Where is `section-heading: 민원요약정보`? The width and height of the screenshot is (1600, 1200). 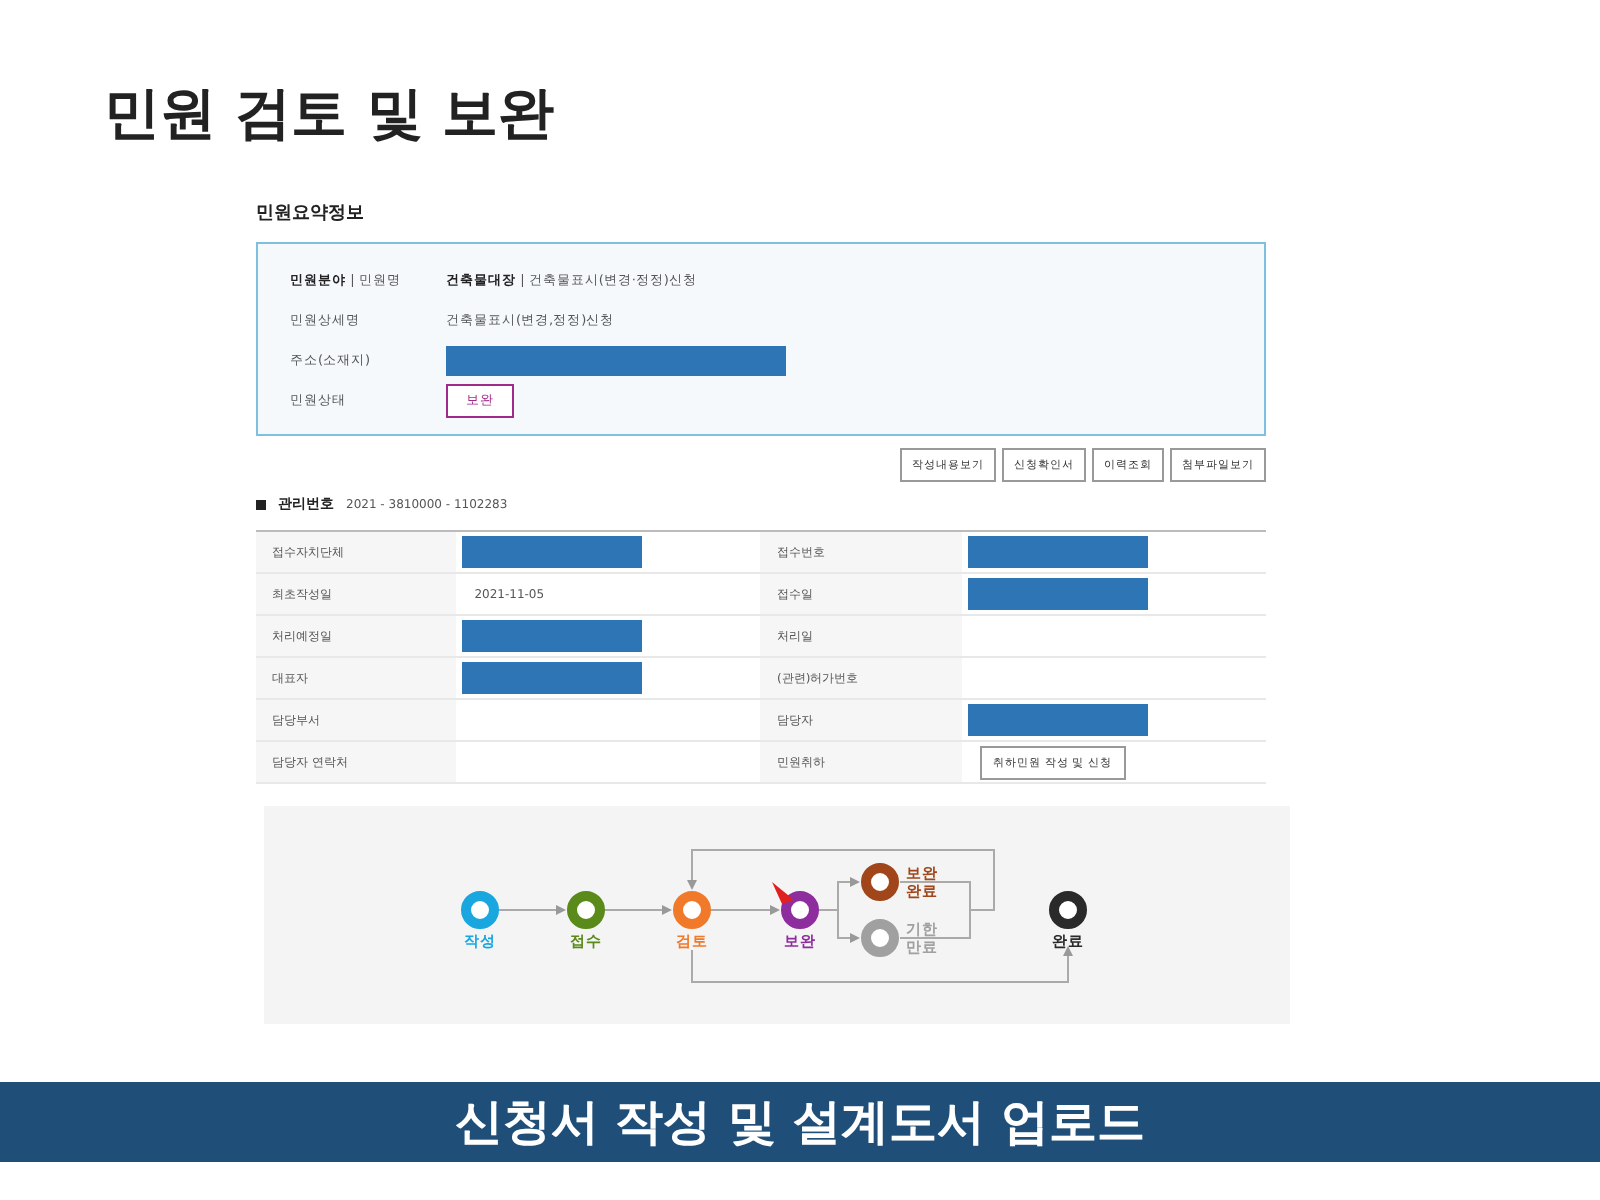 section-heading: 민원요약정보 is located at coordinates (311, 214).